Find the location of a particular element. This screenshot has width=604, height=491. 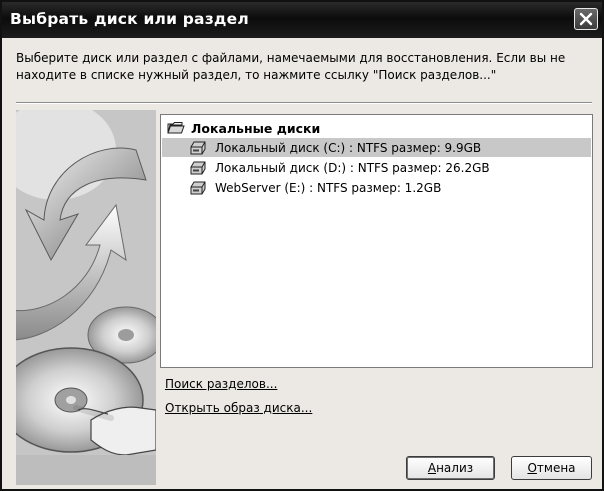

tree-item-disk-e: WebServer (E:) : NTFS размер: 1.2GB is located at coordinates (315, 187).